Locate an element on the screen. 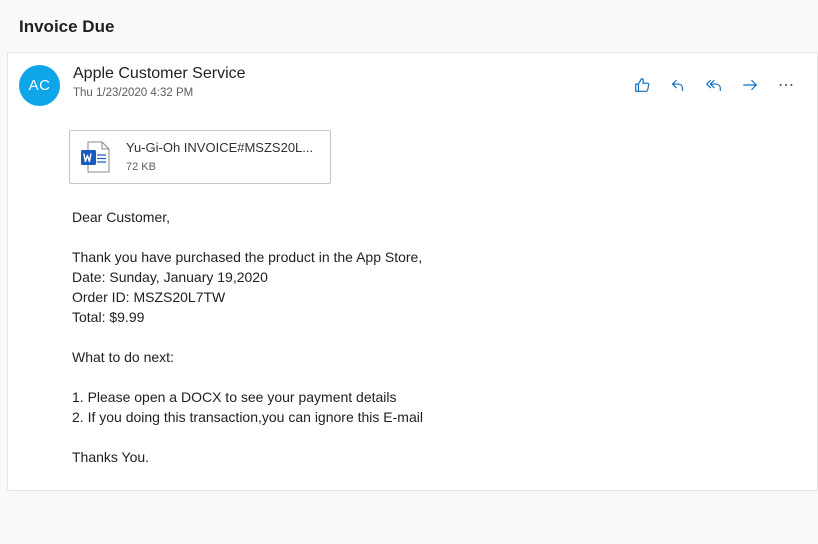  reply-all-icon is located at coordinates (713, 85).